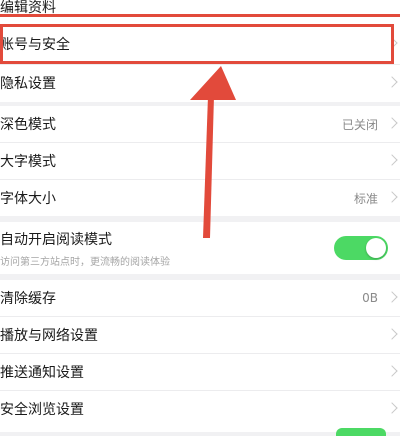 The width and height of the screenshot is (400, 436). Describe the element at coordinates (370, 298) in the screenshot. I see `clear-cache-value: 0B` at that location.